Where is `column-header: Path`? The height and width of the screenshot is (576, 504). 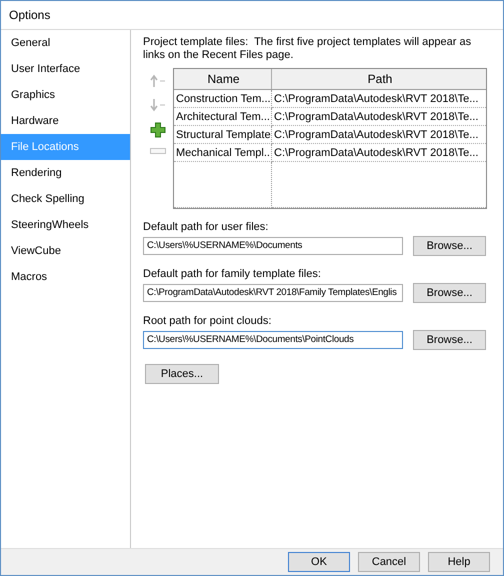
column-header: Path is located at coordinates (379, 79).